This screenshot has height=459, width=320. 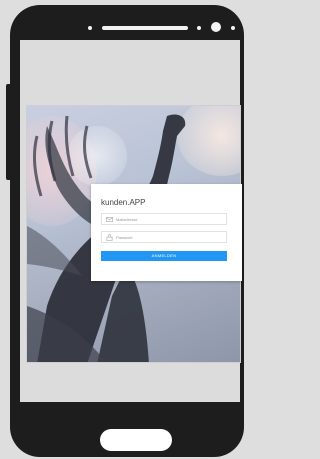 What do you see at coordinates (109, 237) in the screenshot?
I see `lock-icon` at bounding box center [109, 237].